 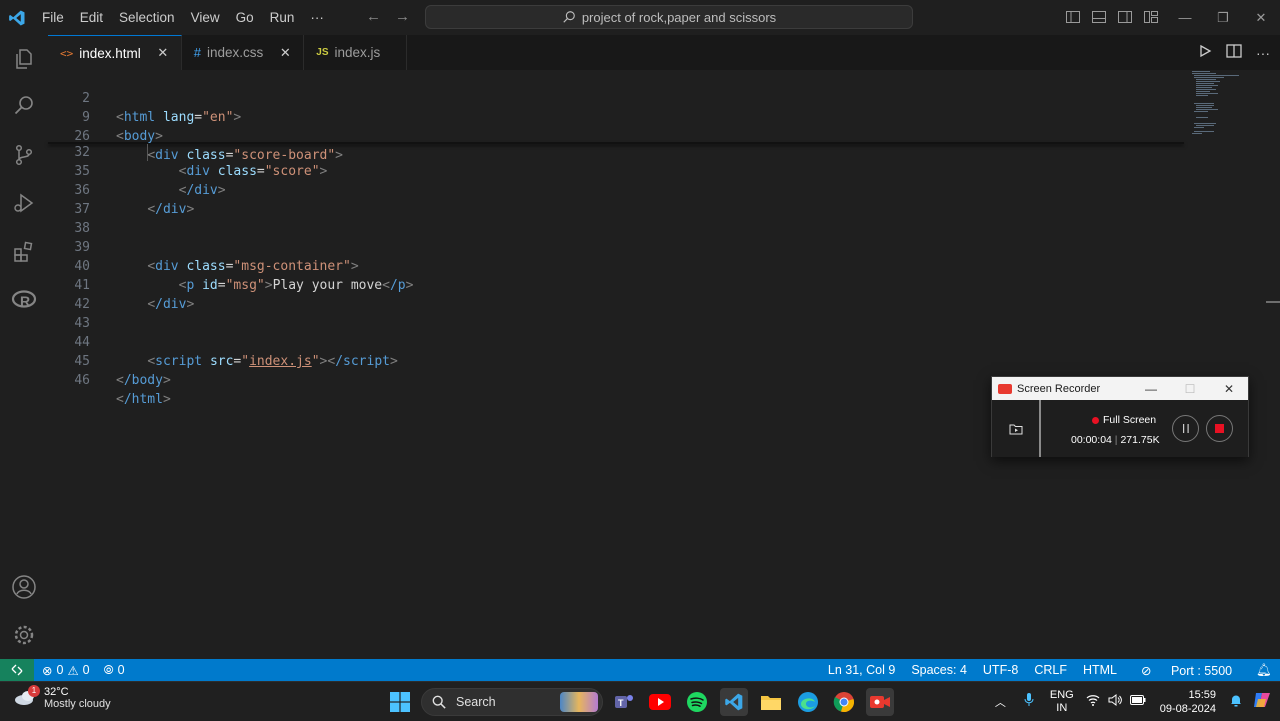 What do you see at coordinates (1151, 17) in the screenshot?
I see `customize-layout-icon` at bounding box center [1151, 17].